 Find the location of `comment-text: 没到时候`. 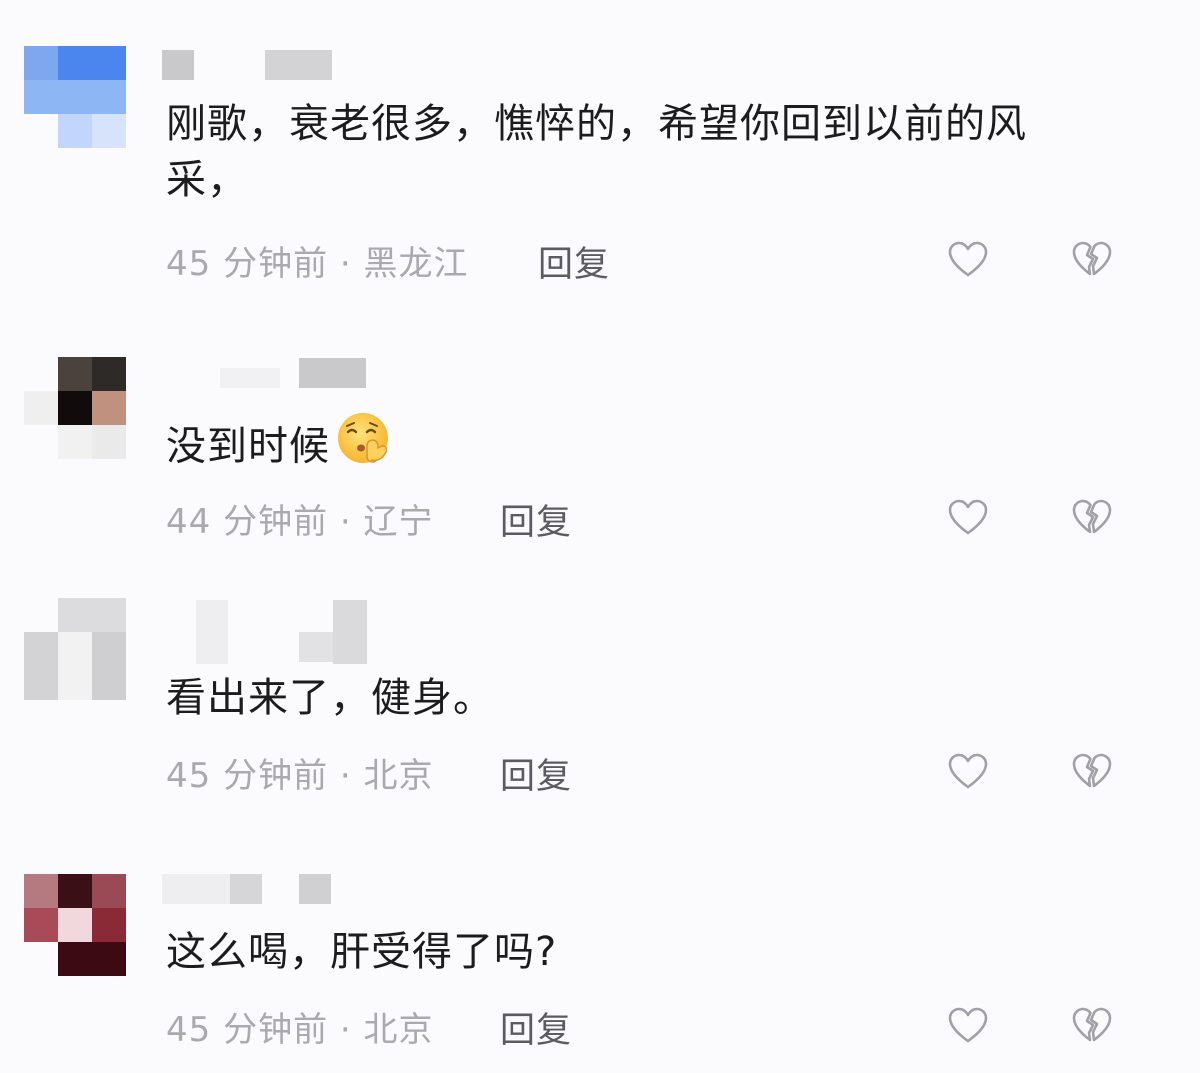

comment-text: 没到时候 is located at coordinates (646, 440).